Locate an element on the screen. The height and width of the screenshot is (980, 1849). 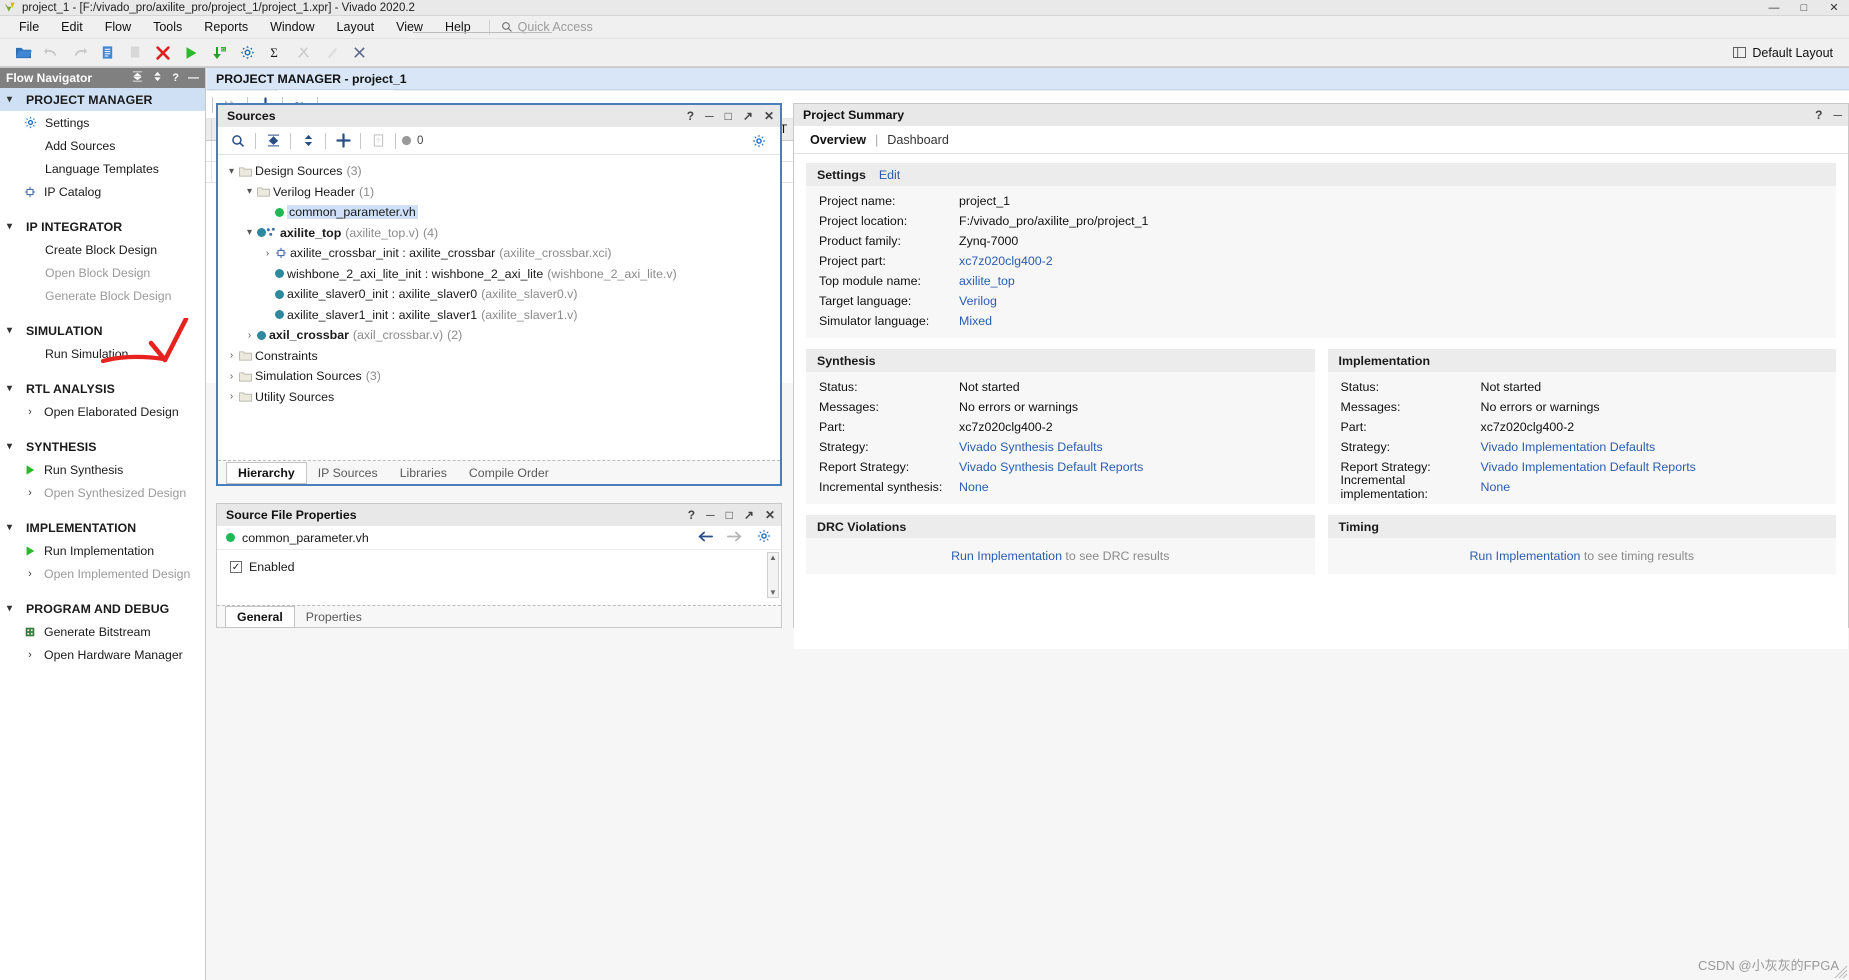
sources-collapse-icon is located at coordinates (273, 141).